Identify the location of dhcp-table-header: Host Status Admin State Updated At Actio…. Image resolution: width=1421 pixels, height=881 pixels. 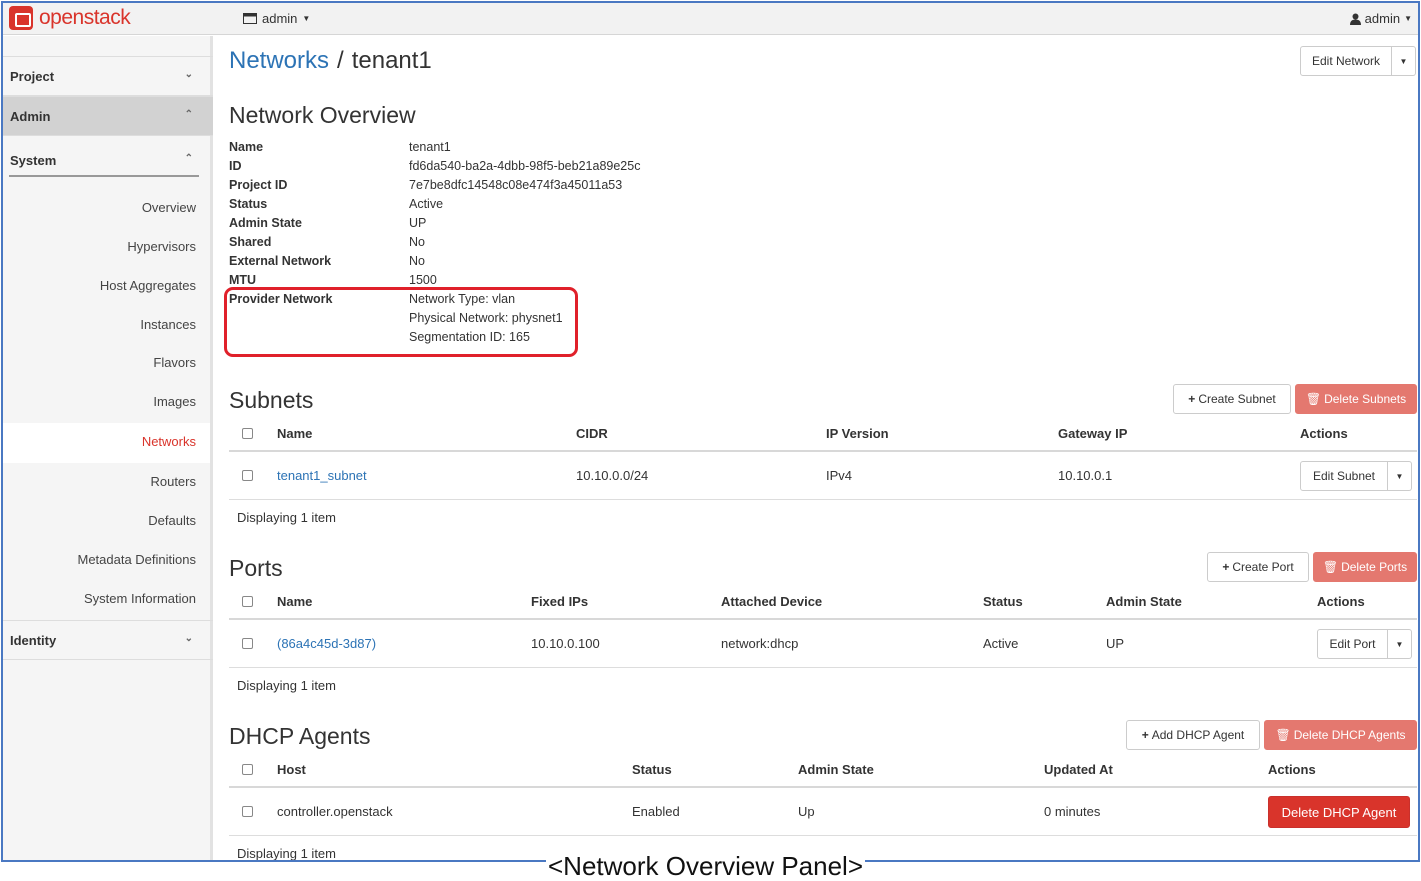
(823, 770).